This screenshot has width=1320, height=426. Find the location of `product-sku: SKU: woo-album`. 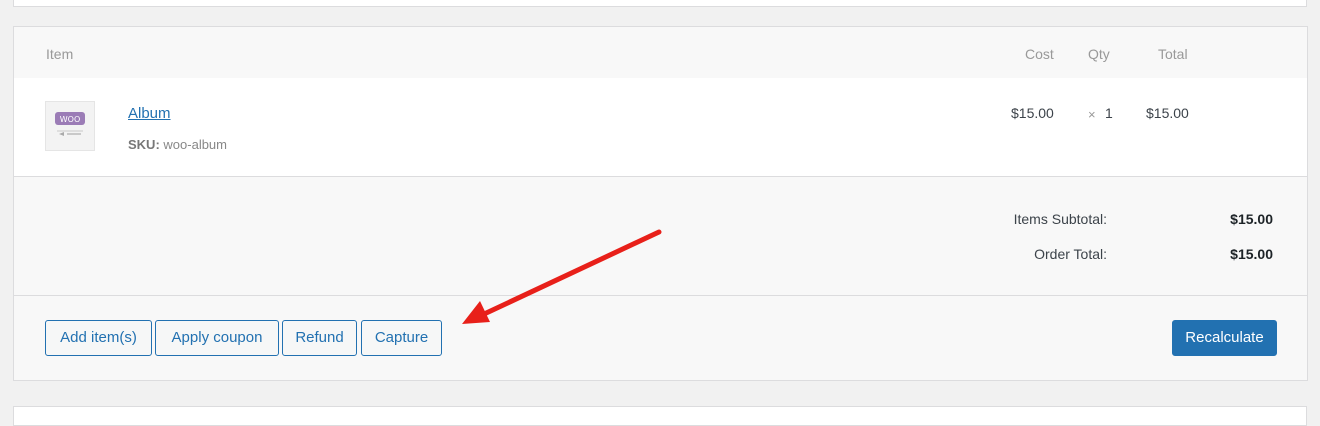

product-sku: SKU: woo-album is located at coordinates (177, 144).